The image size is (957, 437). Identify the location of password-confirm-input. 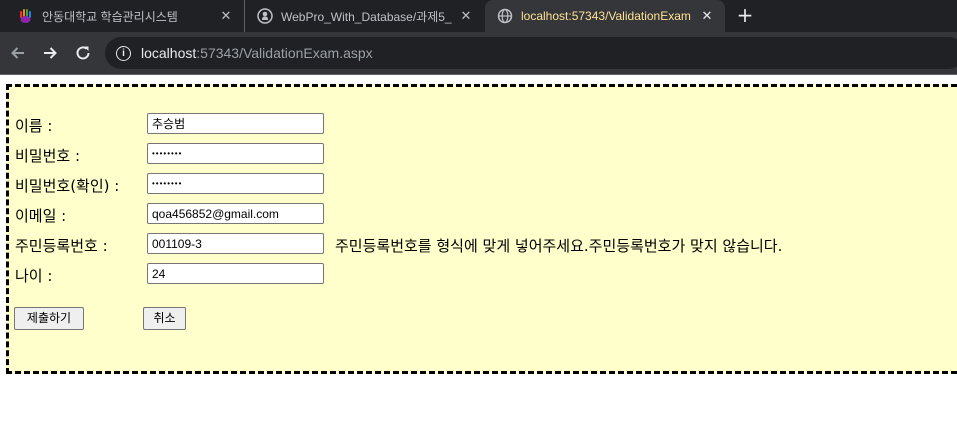
(235, 183).